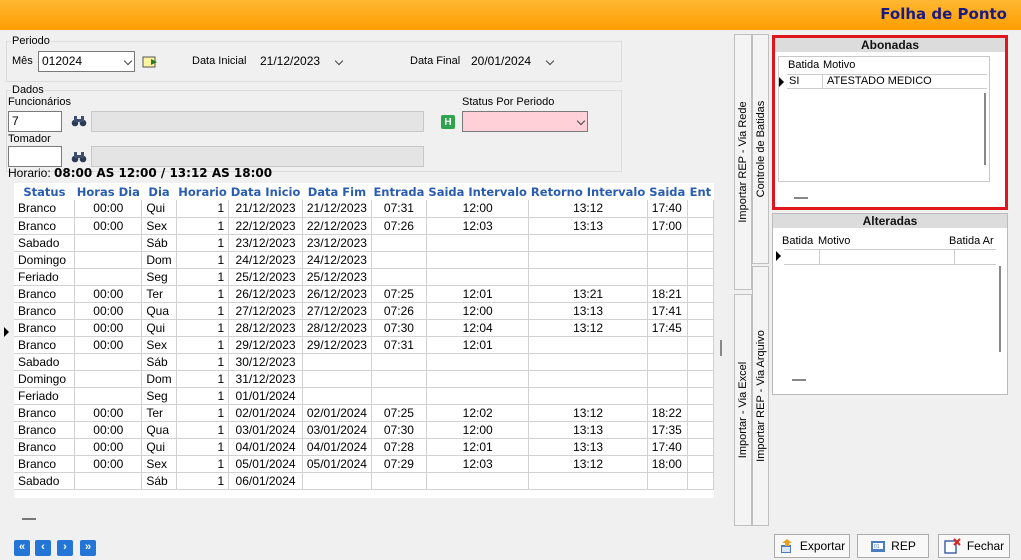  What do you see at coordinates (588, 191) in the screenshot?
I see `column-header: Retorno Intervalo` at bounding box center [588, 191].